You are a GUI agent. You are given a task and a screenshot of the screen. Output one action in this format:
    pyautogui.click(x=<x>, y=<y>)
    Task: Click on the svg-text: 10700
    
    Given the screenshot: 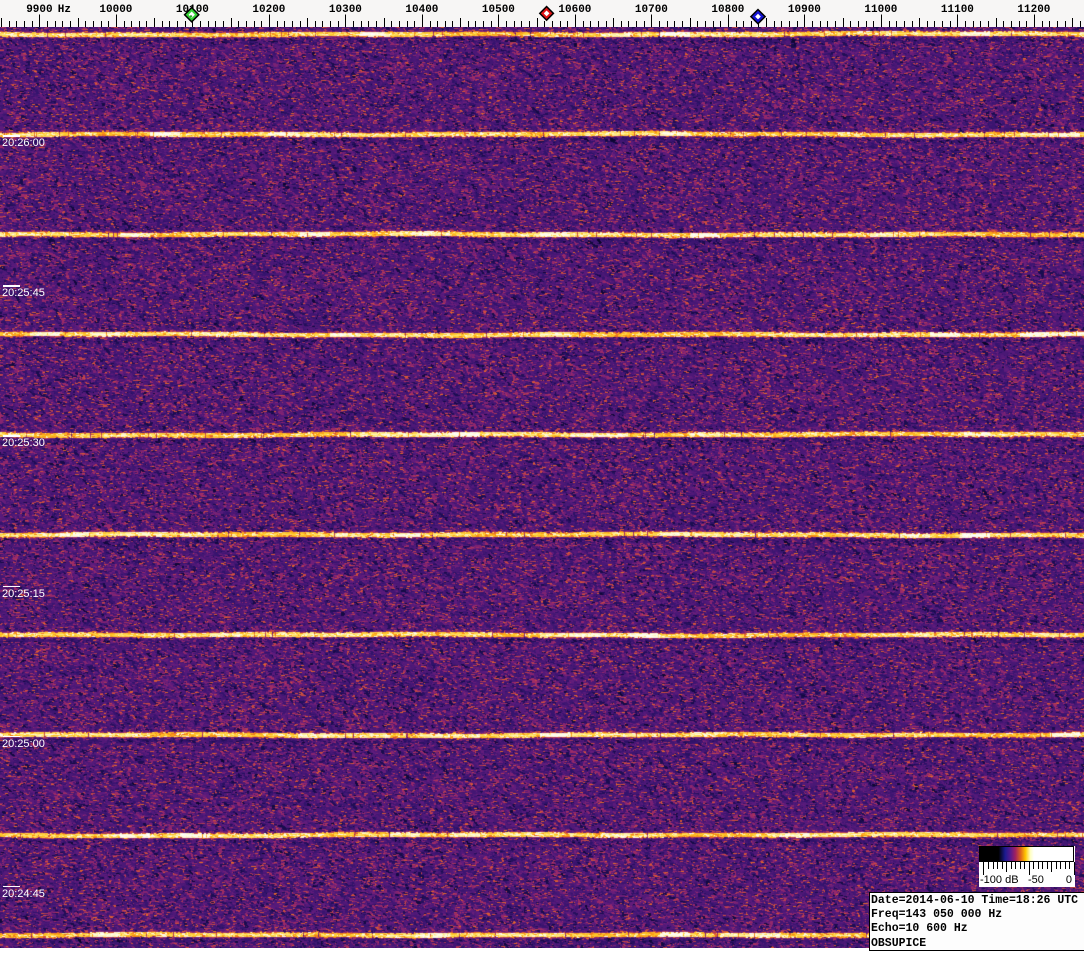 What is the action you would take?
    pyautogui.click(x=651, y=10)
    